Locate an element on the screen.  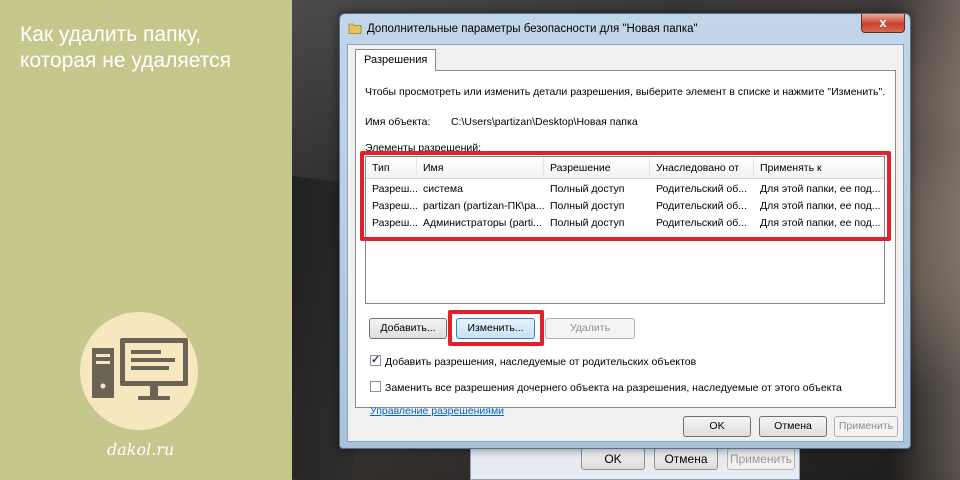
back-apply-button: Применить is located at coordinates (761, 459).